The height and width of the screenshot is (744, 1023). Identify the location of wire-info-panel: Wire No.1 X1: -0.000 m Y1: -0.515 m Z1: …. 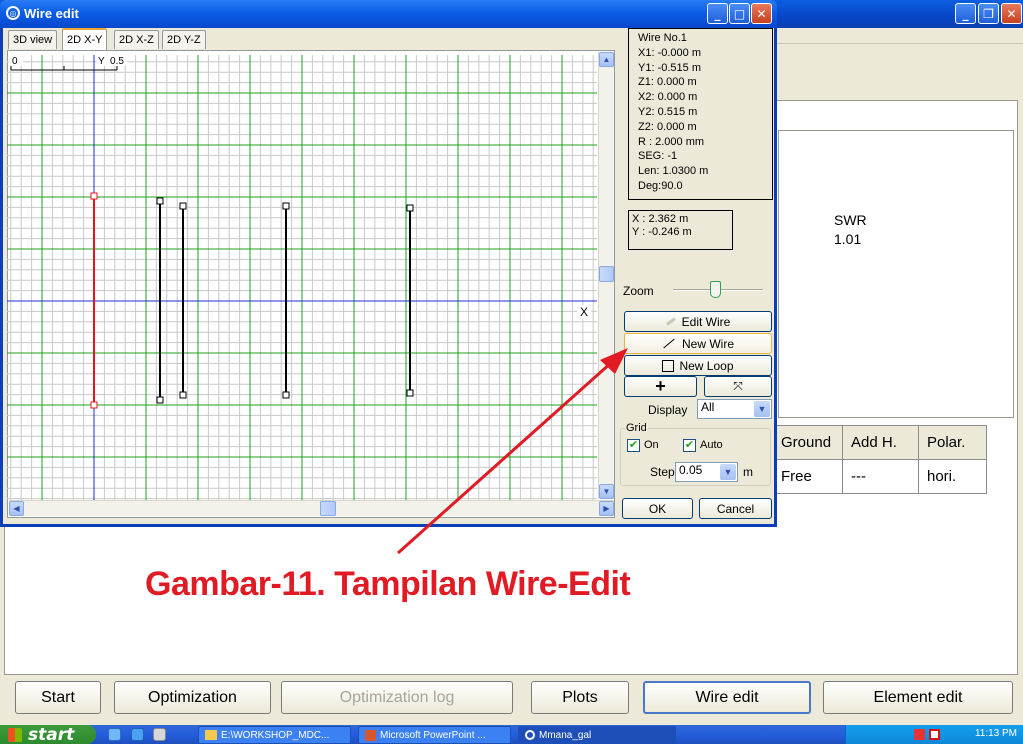
(700, 114).